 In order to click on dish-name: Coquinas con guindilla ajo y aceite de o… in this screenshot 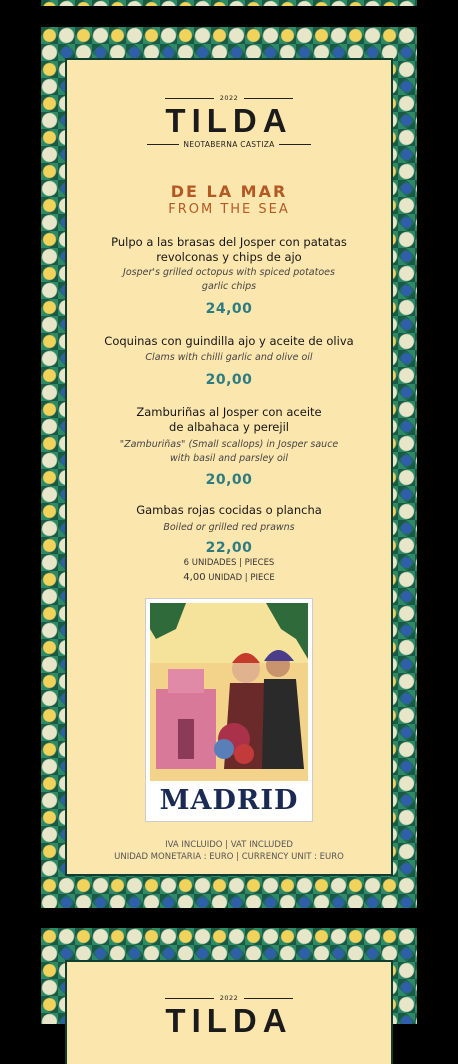, I will do `click(229, 341)`.